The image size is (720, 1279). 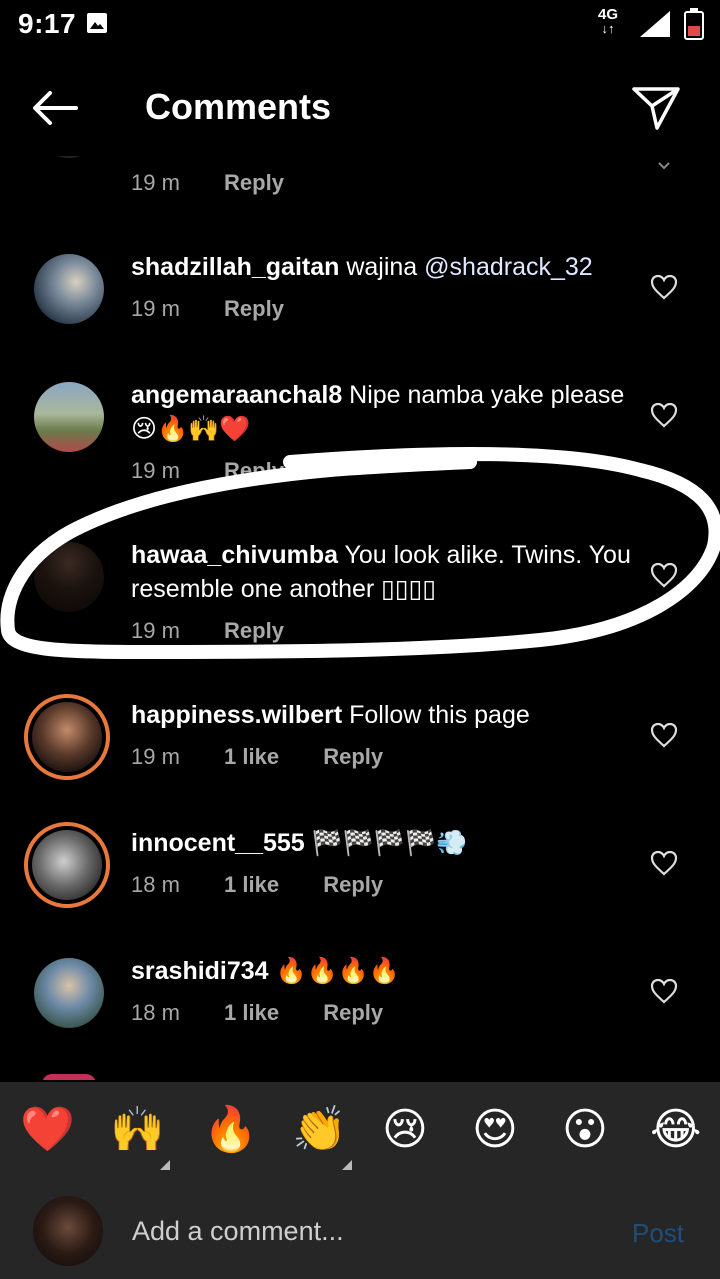 I want to click on reaction-heart-eyes: 😍, so click(x=495, y=1130).